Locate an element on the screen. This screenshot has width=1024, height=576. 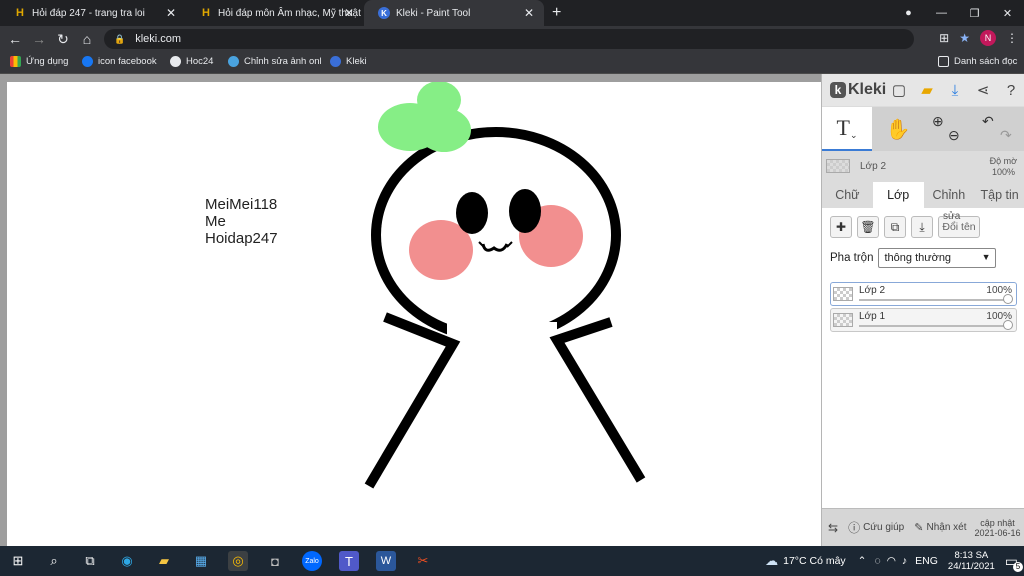
right-eye is located at coordinates (525, 211).